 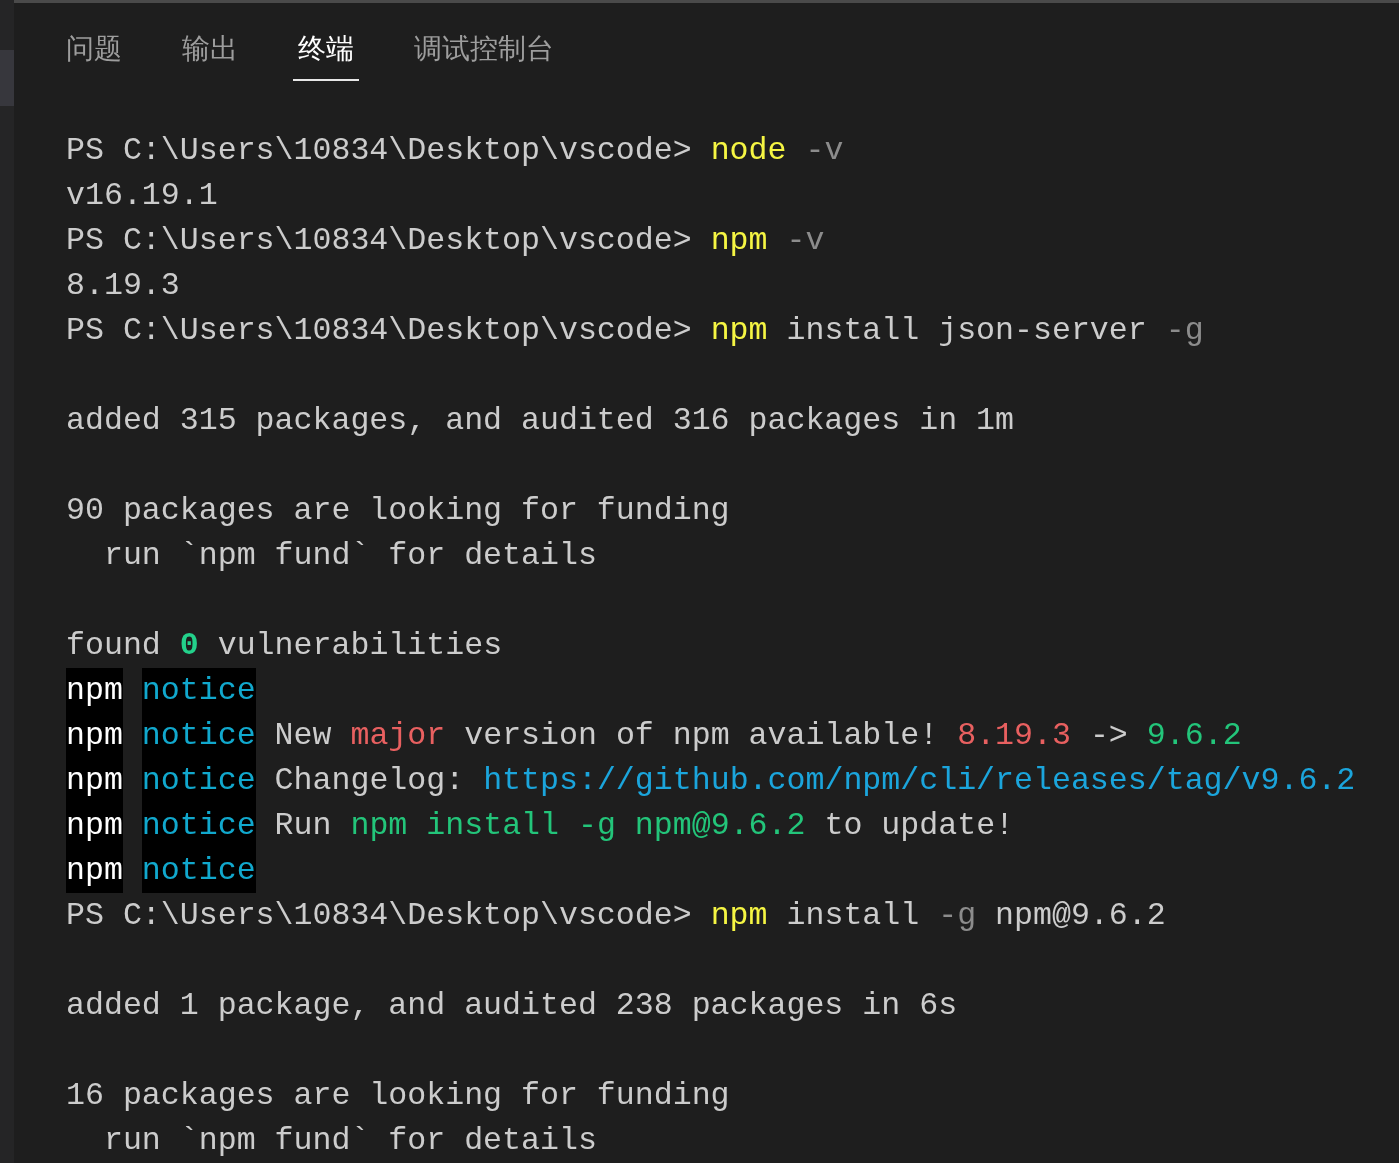 What do you see at coordinates (303, 736) in the screenshot?
I see `output-text: New` at bounding box center [303, 736].